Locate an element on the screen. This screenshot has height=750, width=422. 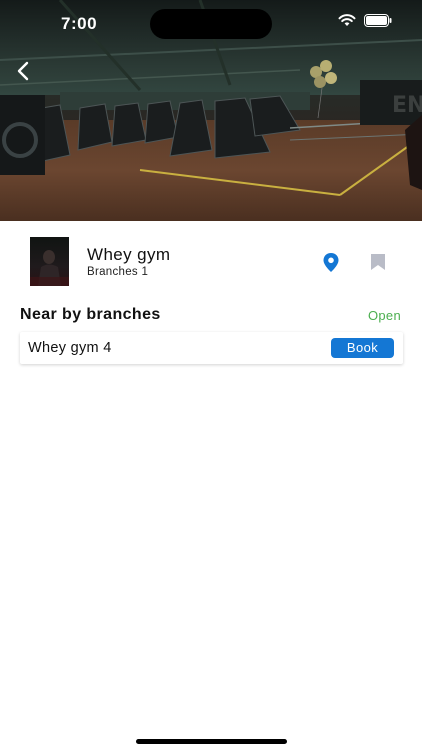
branch-name: Whey gym 4 is located at coordinates (70, 348).